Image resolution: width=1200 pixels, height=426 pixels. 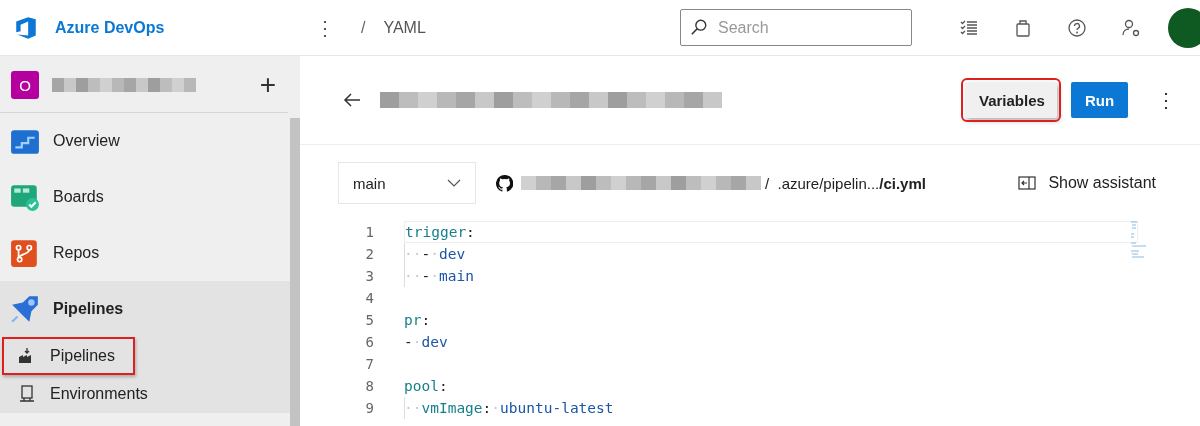 What do you see at coordinates (26, 27) in the screenshot?
I see `azure-devops-logo-icon` at bounding box center [26, 27].